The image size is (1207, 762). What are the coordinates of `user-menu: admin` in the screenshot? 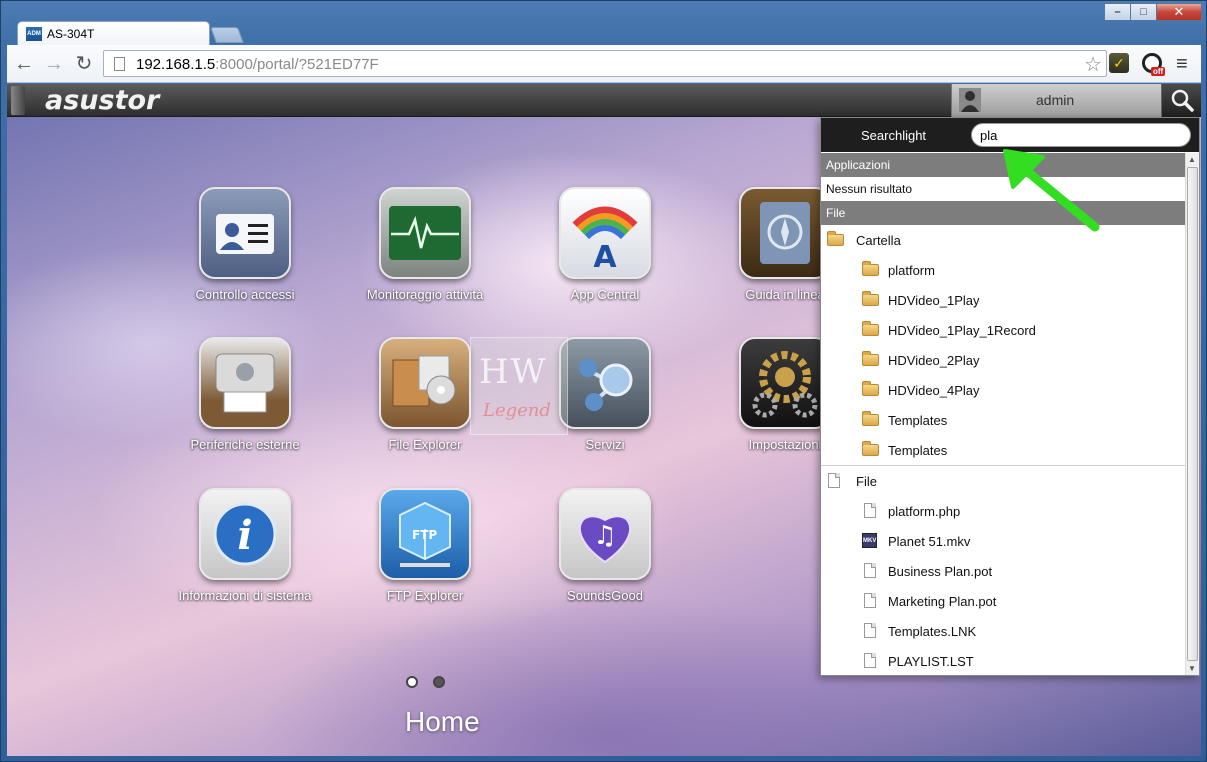 It's located at (1056, 100).